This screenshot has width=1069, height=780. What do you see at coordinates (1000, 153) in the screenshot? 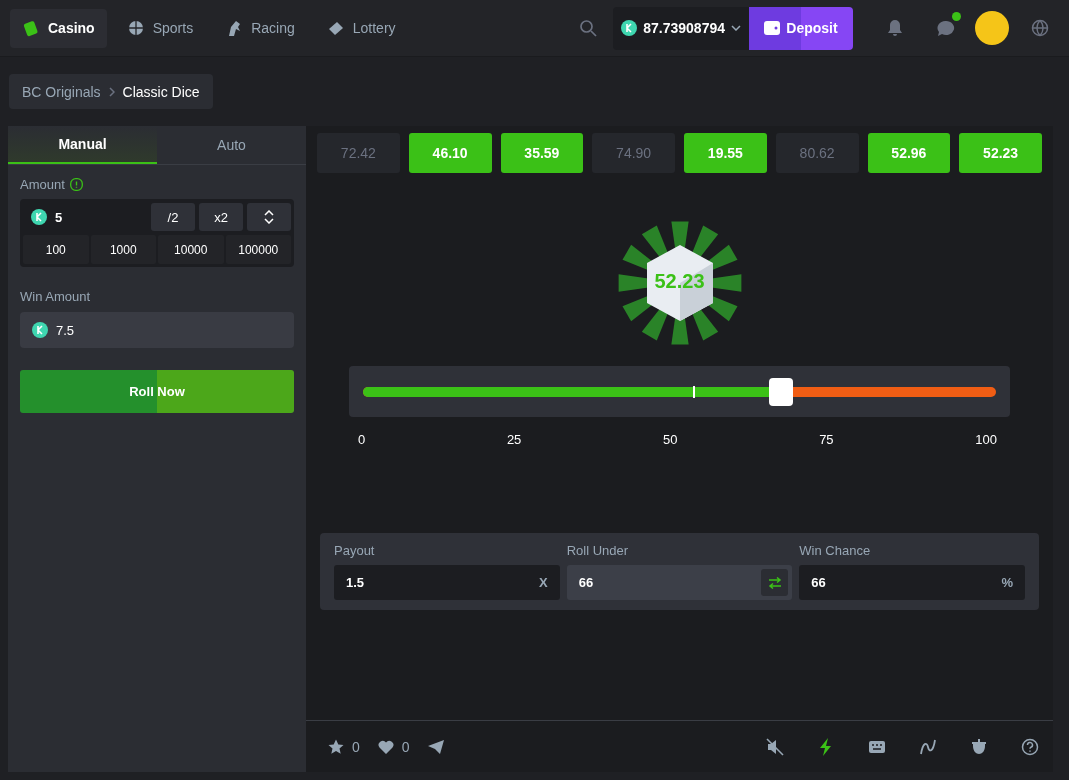
I see `result-chip: 52.23` at bounding box center [1000, 153].